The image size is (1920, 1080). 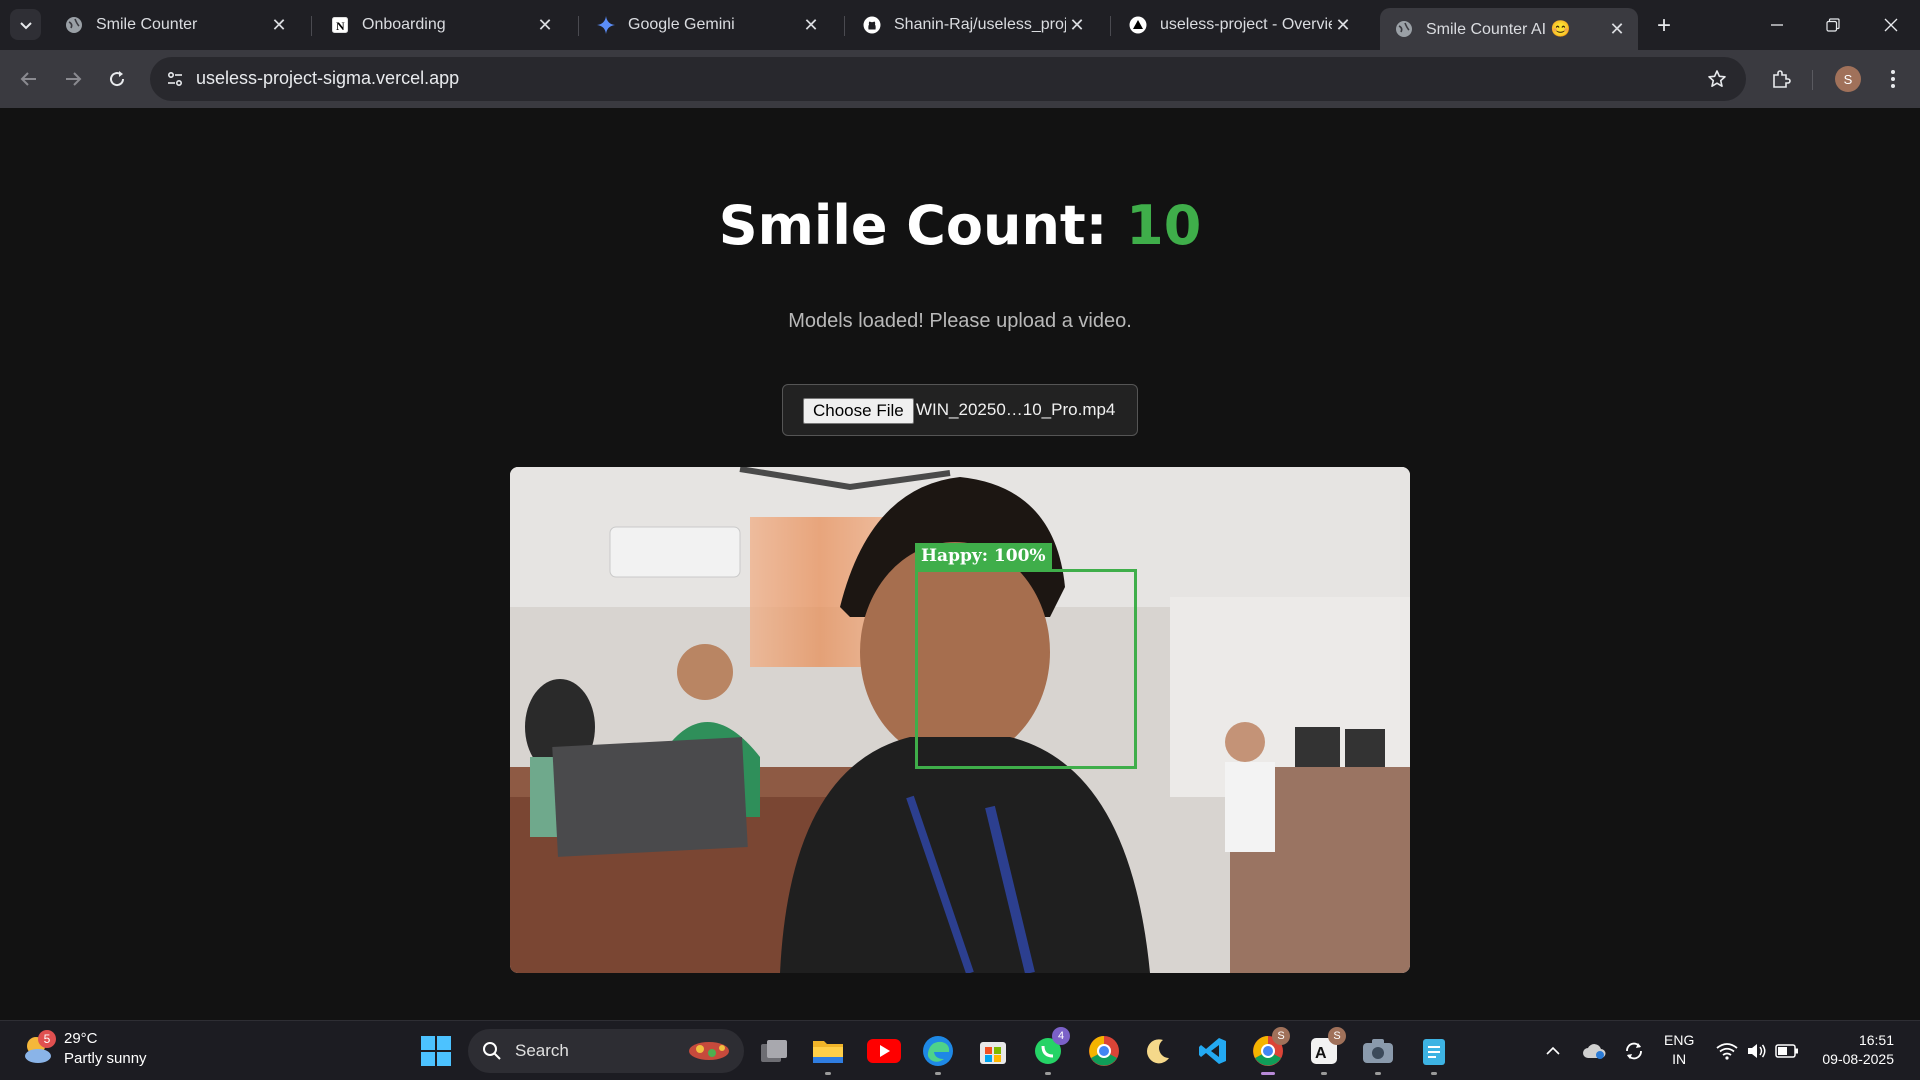 What do you see at coordinates (105, 1058) in the screenshot?
I see `weather-condition: Partly sunny` at bounding box center [105, 1058].